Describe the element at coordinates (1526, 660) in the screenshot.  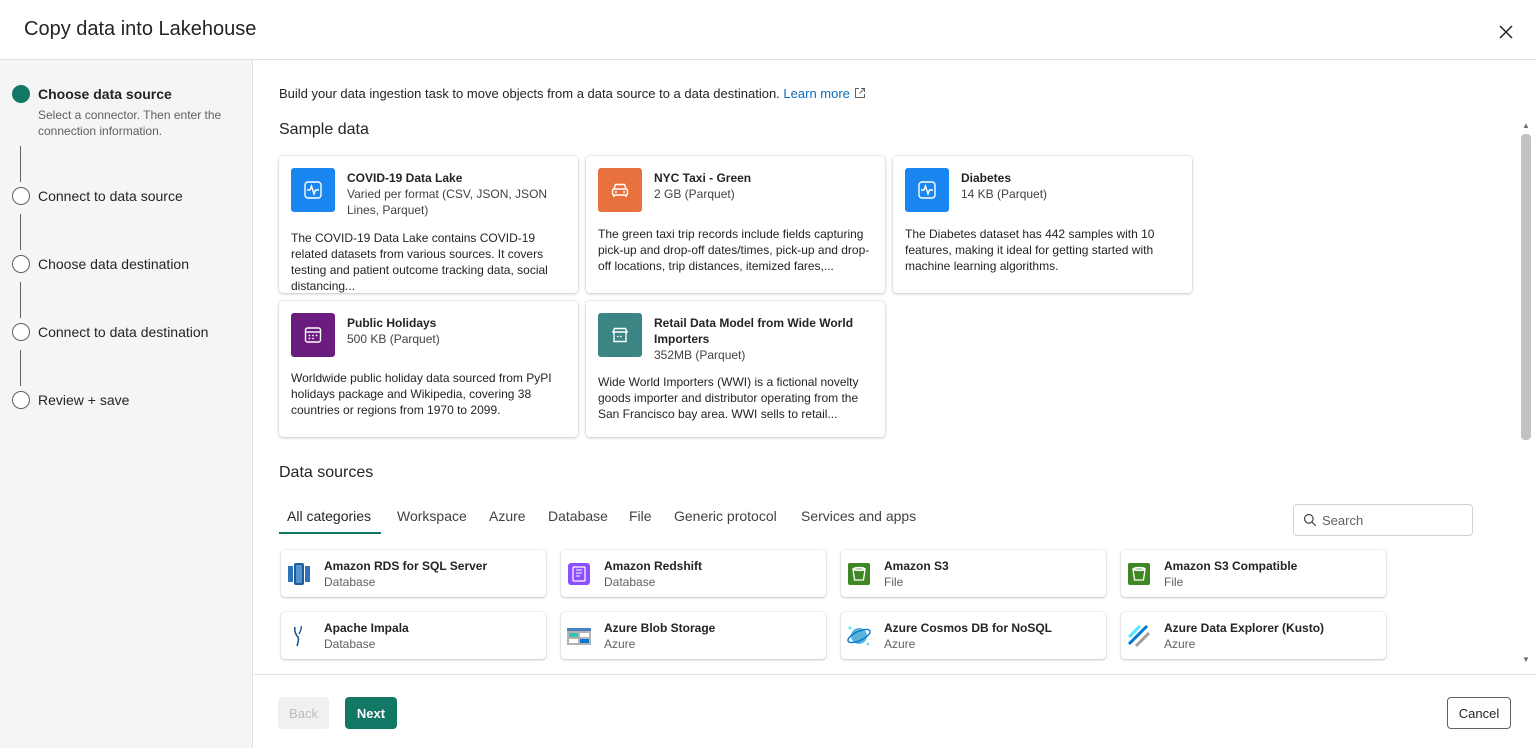
I see `scroll-down-icon: ▼` at that location.